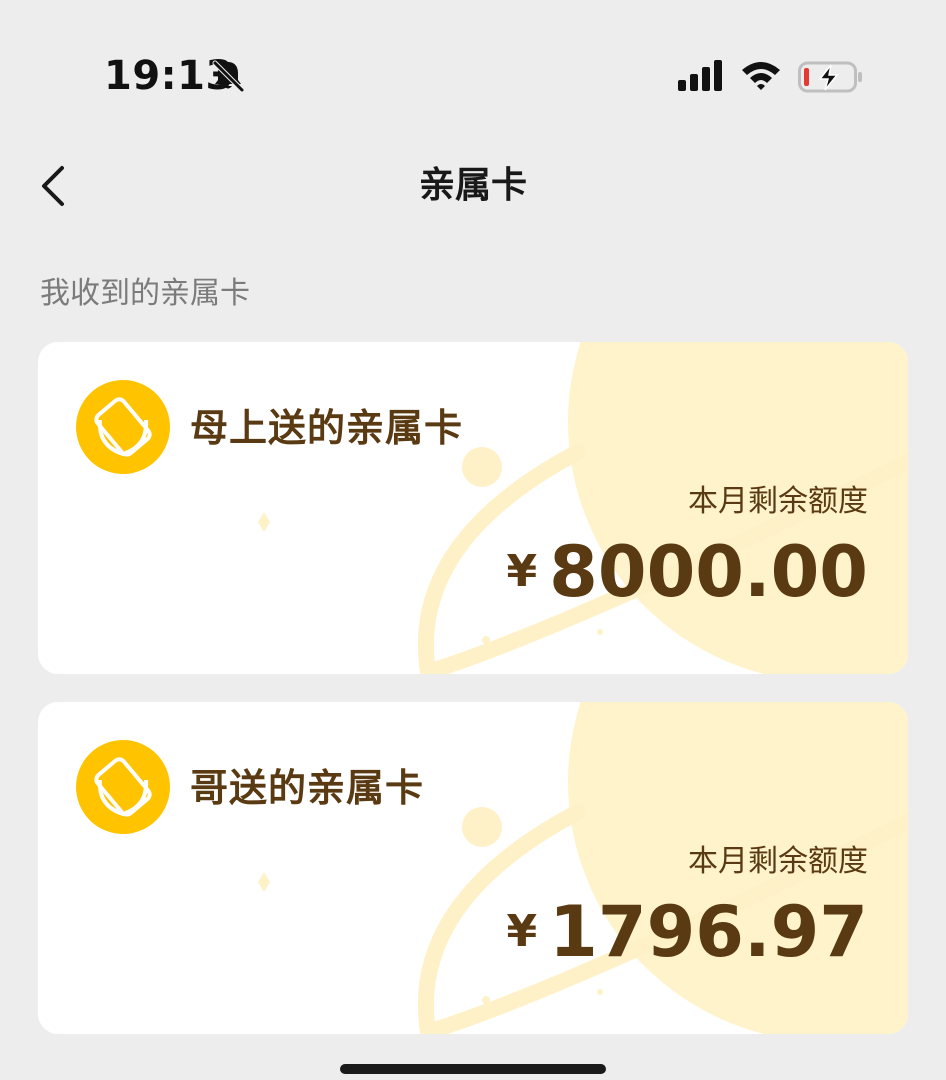 The image size is (946, 1080). I want to click on quota-amount: ¥8000.00, so click(687, 572).